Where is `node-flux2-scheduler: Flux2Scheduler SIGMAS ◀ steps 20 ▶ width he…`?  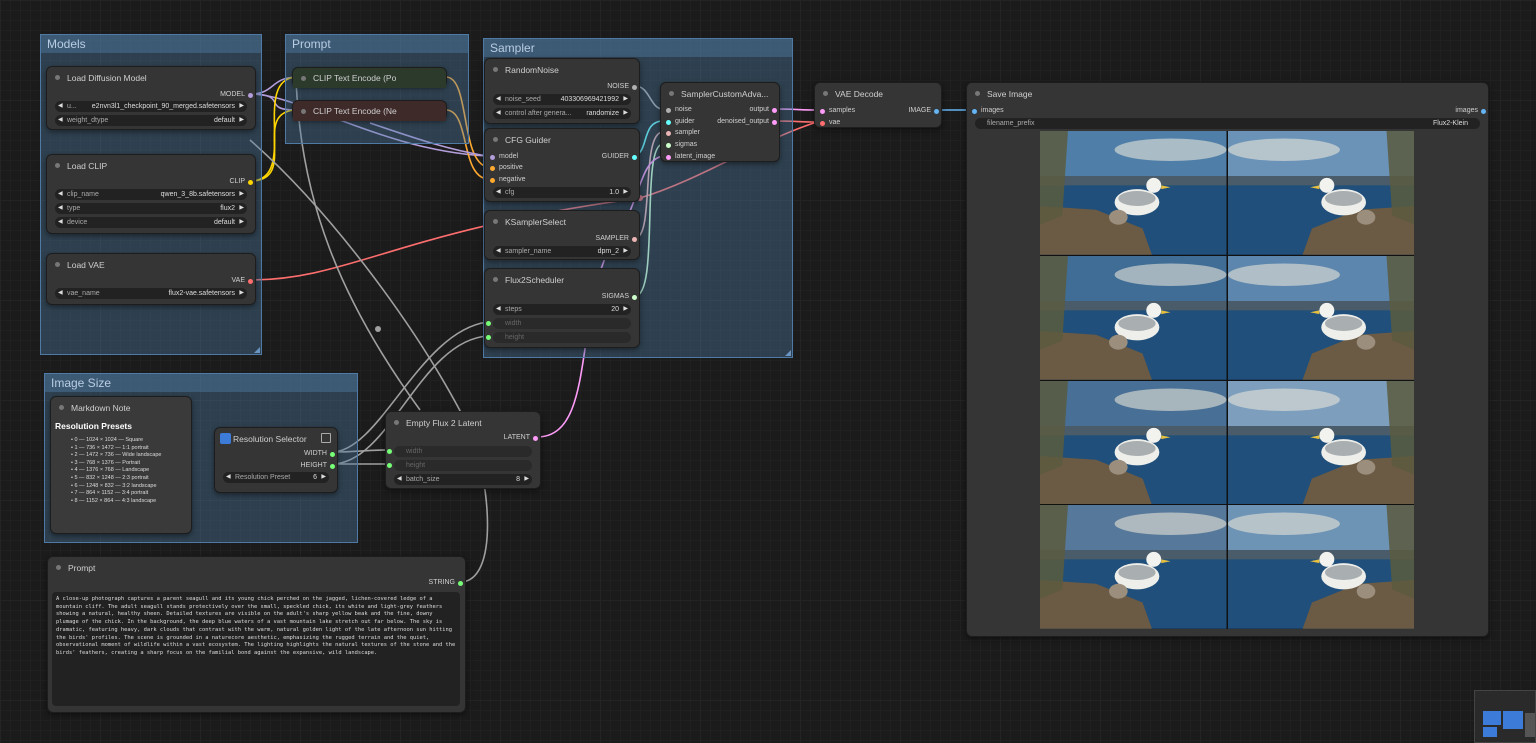 node-flux2-scheduler: Flux2Scheduler SIGMAS ◀ steps 20 ▶ width he… is located at coordinates (562, 308).